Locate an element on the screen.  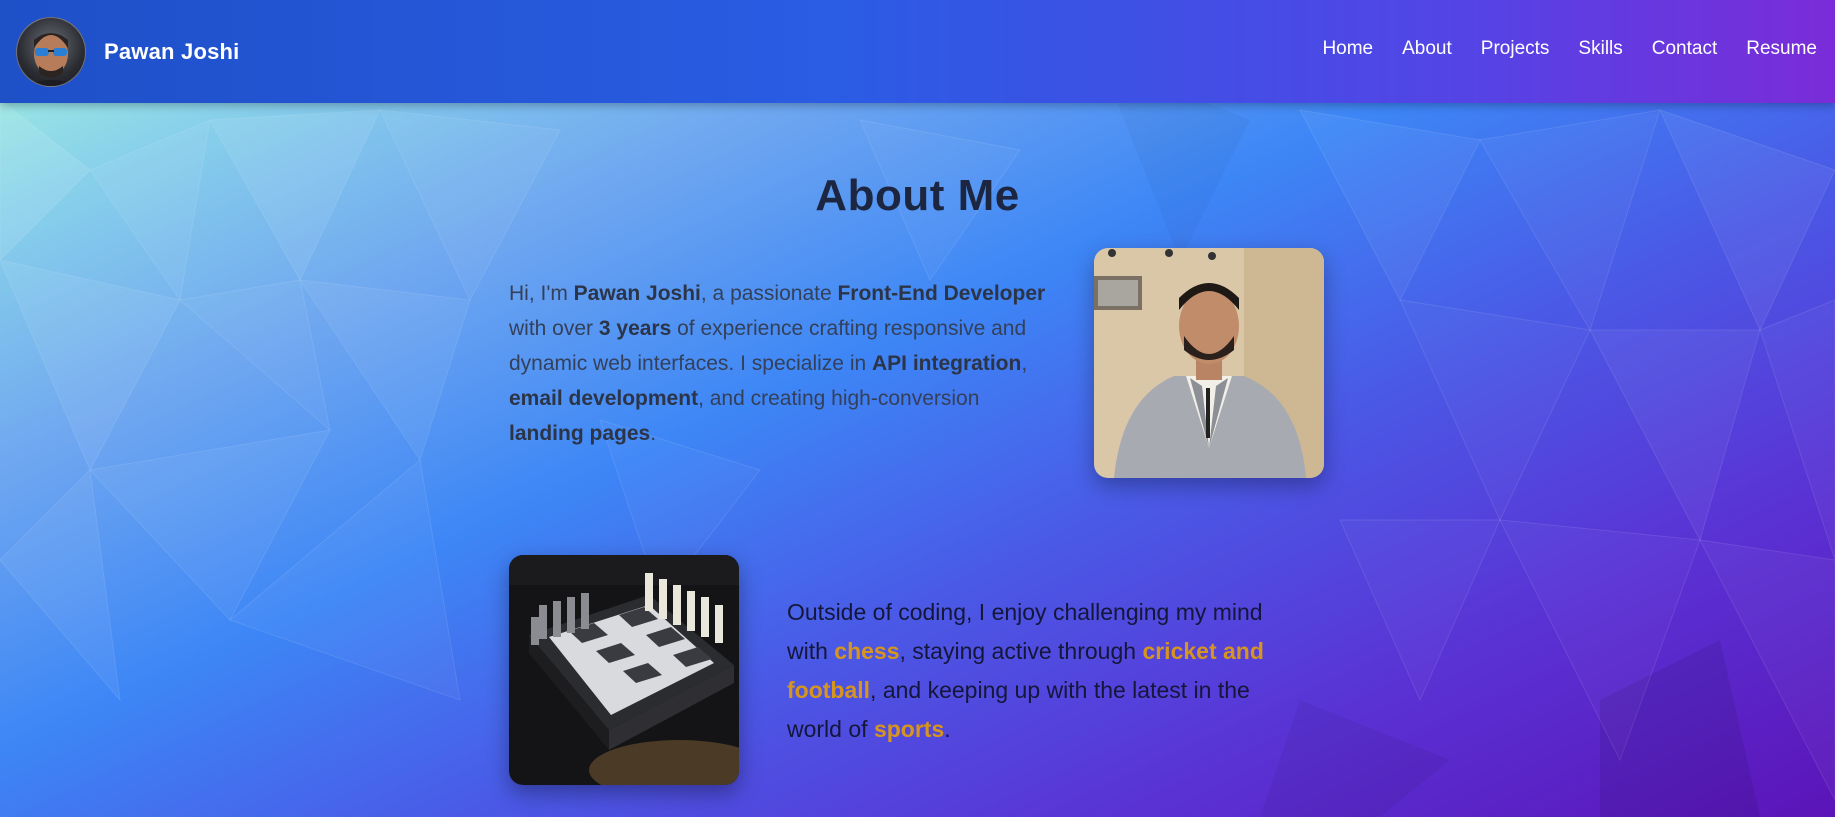
intro-text: . is located at coordinates (653, 433).